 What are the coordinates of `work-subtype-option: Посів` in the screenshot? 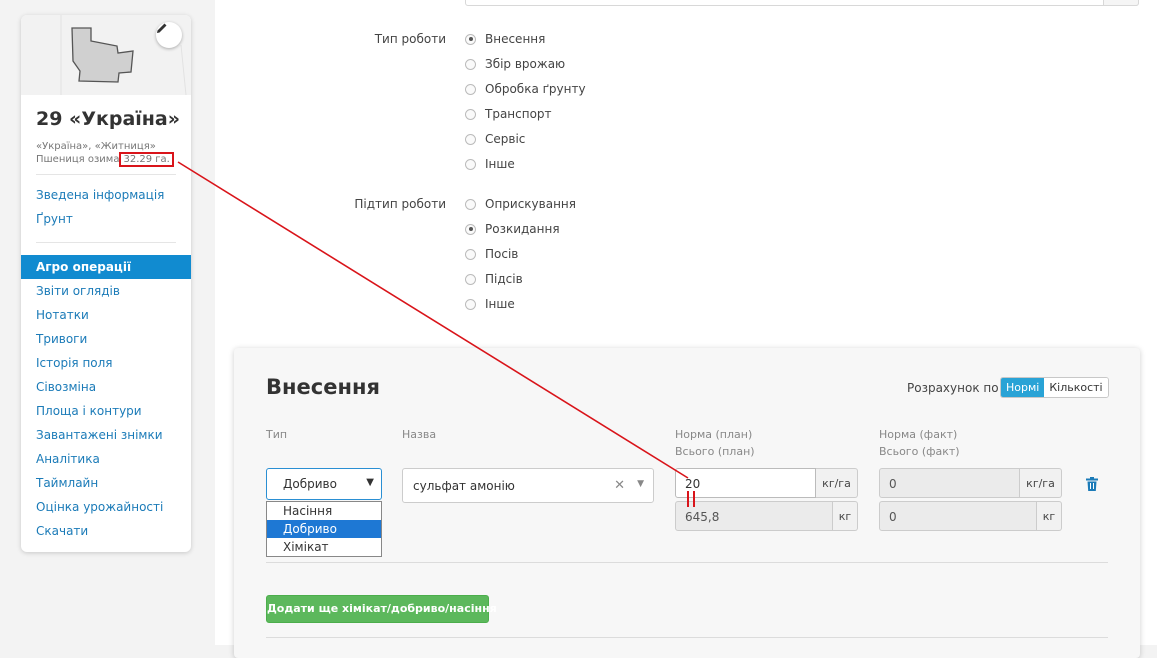 It's located at (491, 254).